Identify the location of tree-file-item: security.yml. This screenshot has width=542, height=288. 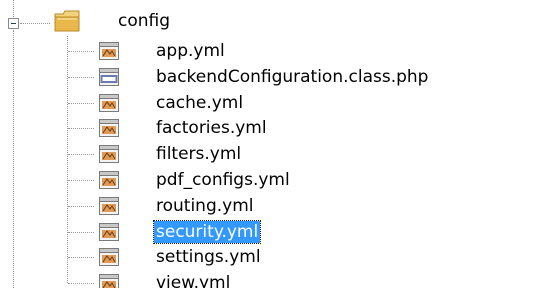
(318, 232).